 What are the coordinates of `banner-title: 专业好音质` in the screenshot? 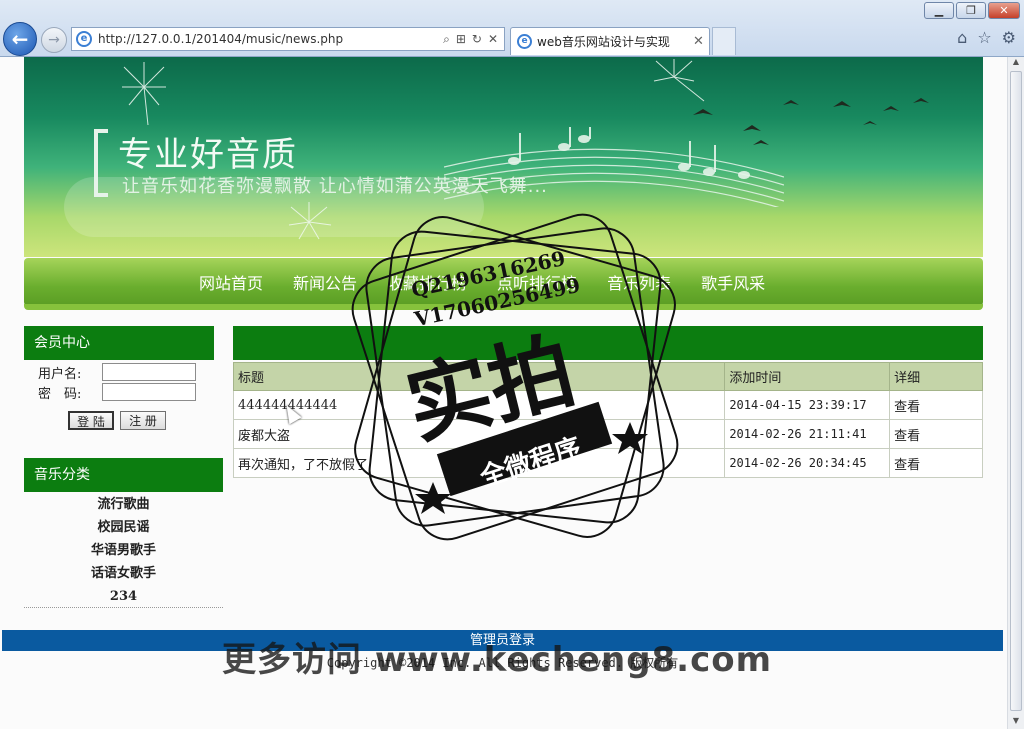 It's located at (208, 155).